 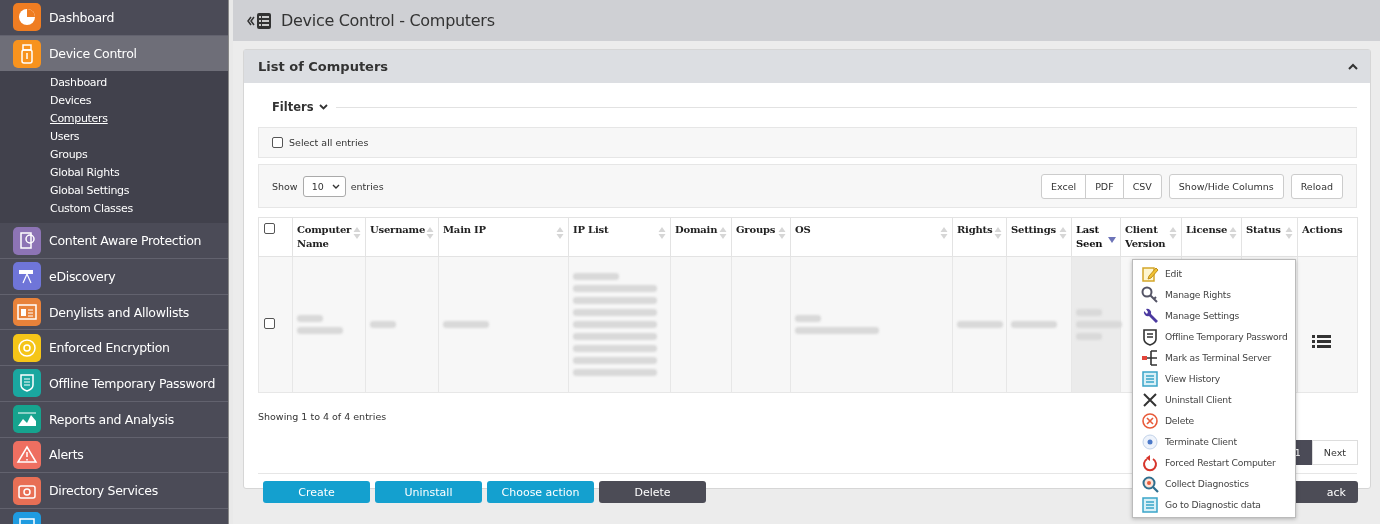 I want to click on sidebar-item: Directory Services, so click(x=114, y=491).